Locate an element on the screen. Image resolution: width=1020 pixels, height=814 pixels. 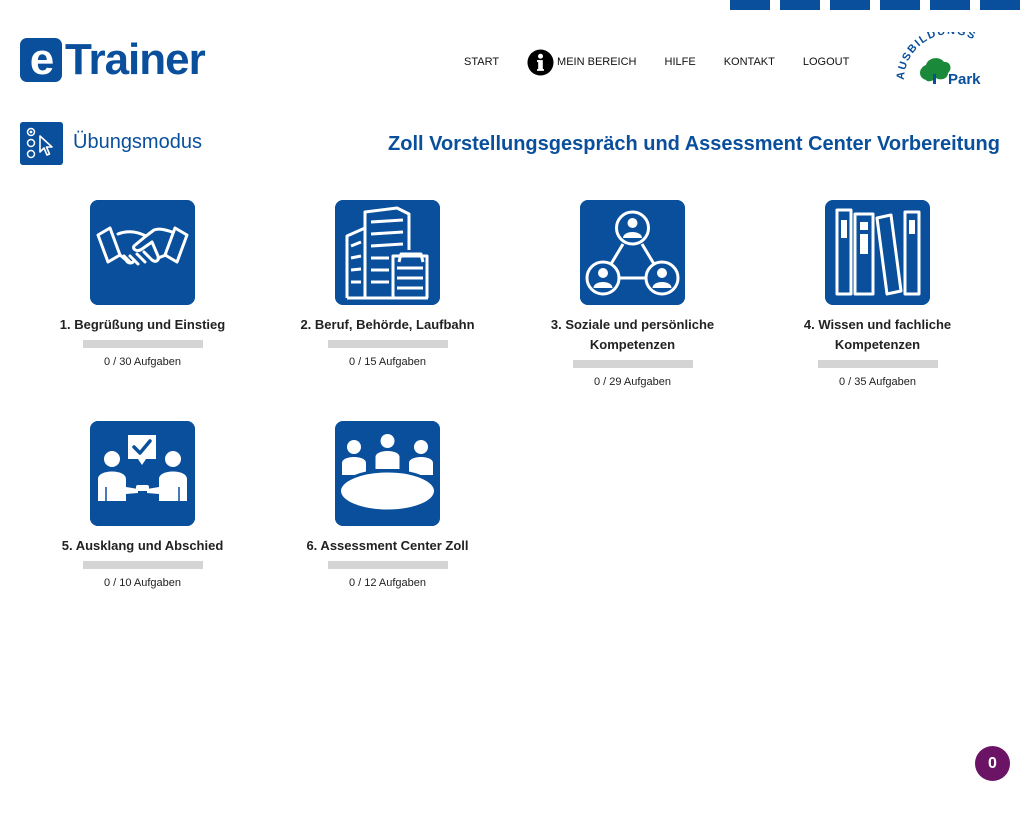
etrainer-logo: e Trainer is located at coordinates (113, 59).